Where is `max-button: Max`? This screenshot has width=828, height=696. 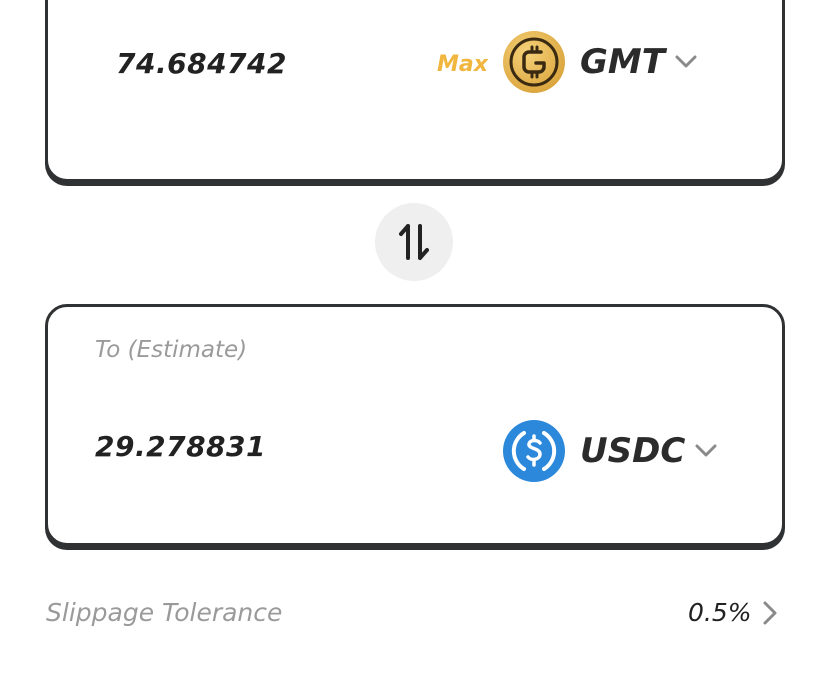
max-button: Max is located at coordinates (462, 64).